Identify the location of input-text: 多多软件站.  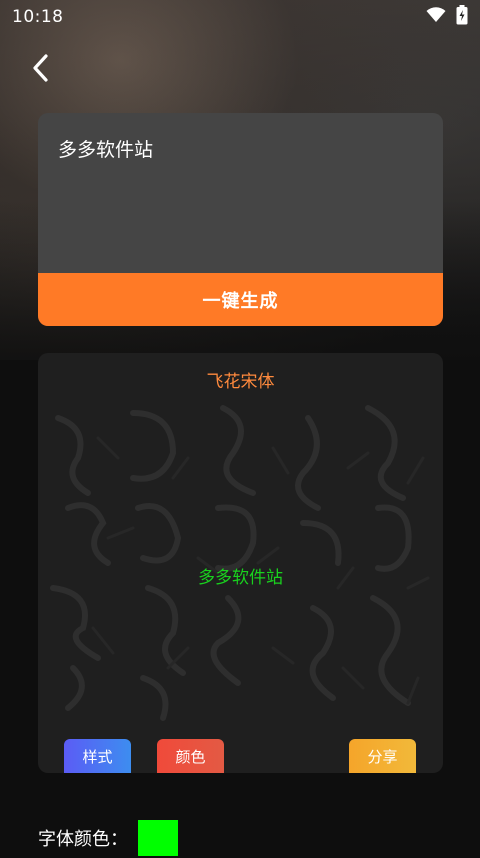
(105, 148).